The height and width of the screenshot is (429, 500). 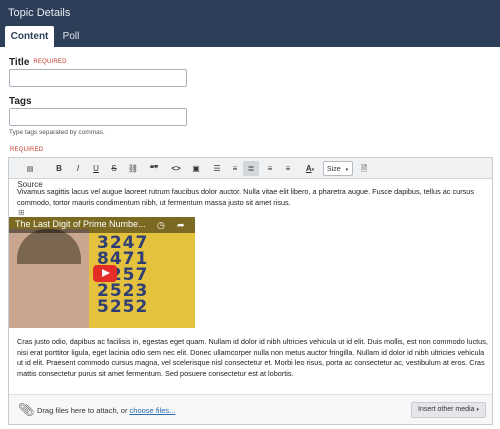 I want to click on title-label-text: Title, so click(x=19, y=62).